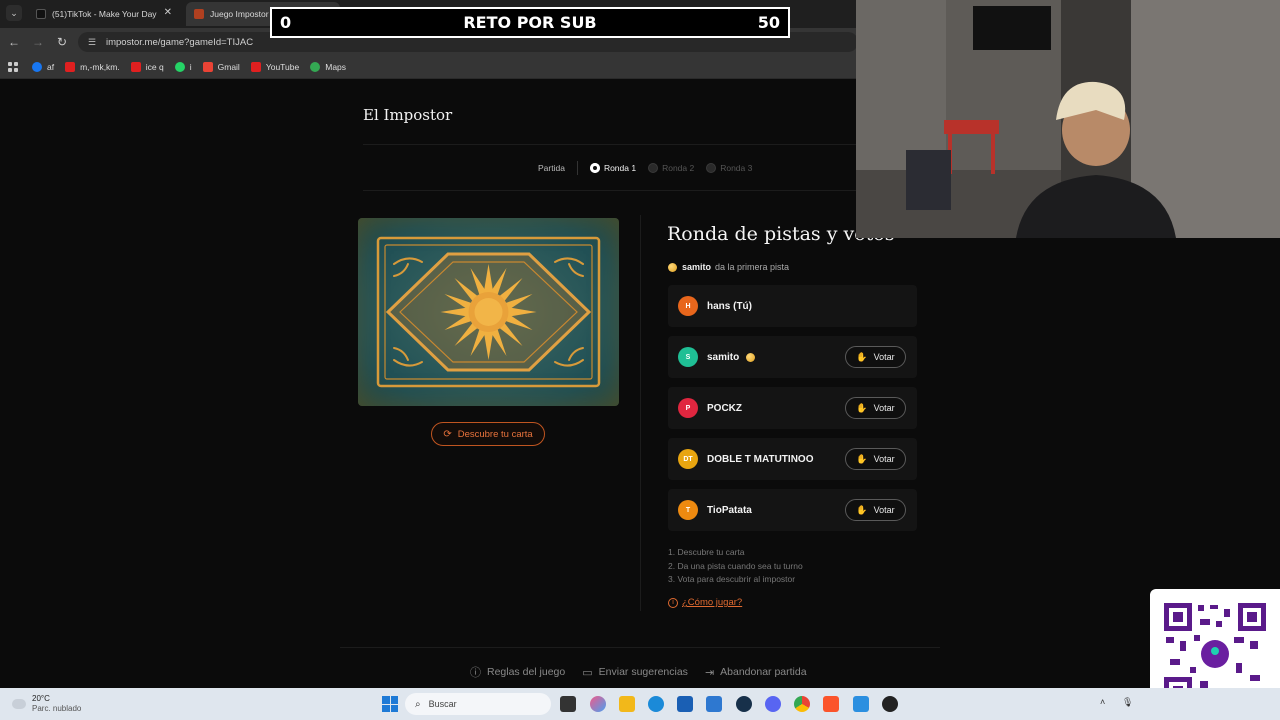 The width and height of the screenshot is (1280, 720). Describe the element at coordinates (93, 42) in the screenshot. I see `site-info-icon: ☰` at that location.